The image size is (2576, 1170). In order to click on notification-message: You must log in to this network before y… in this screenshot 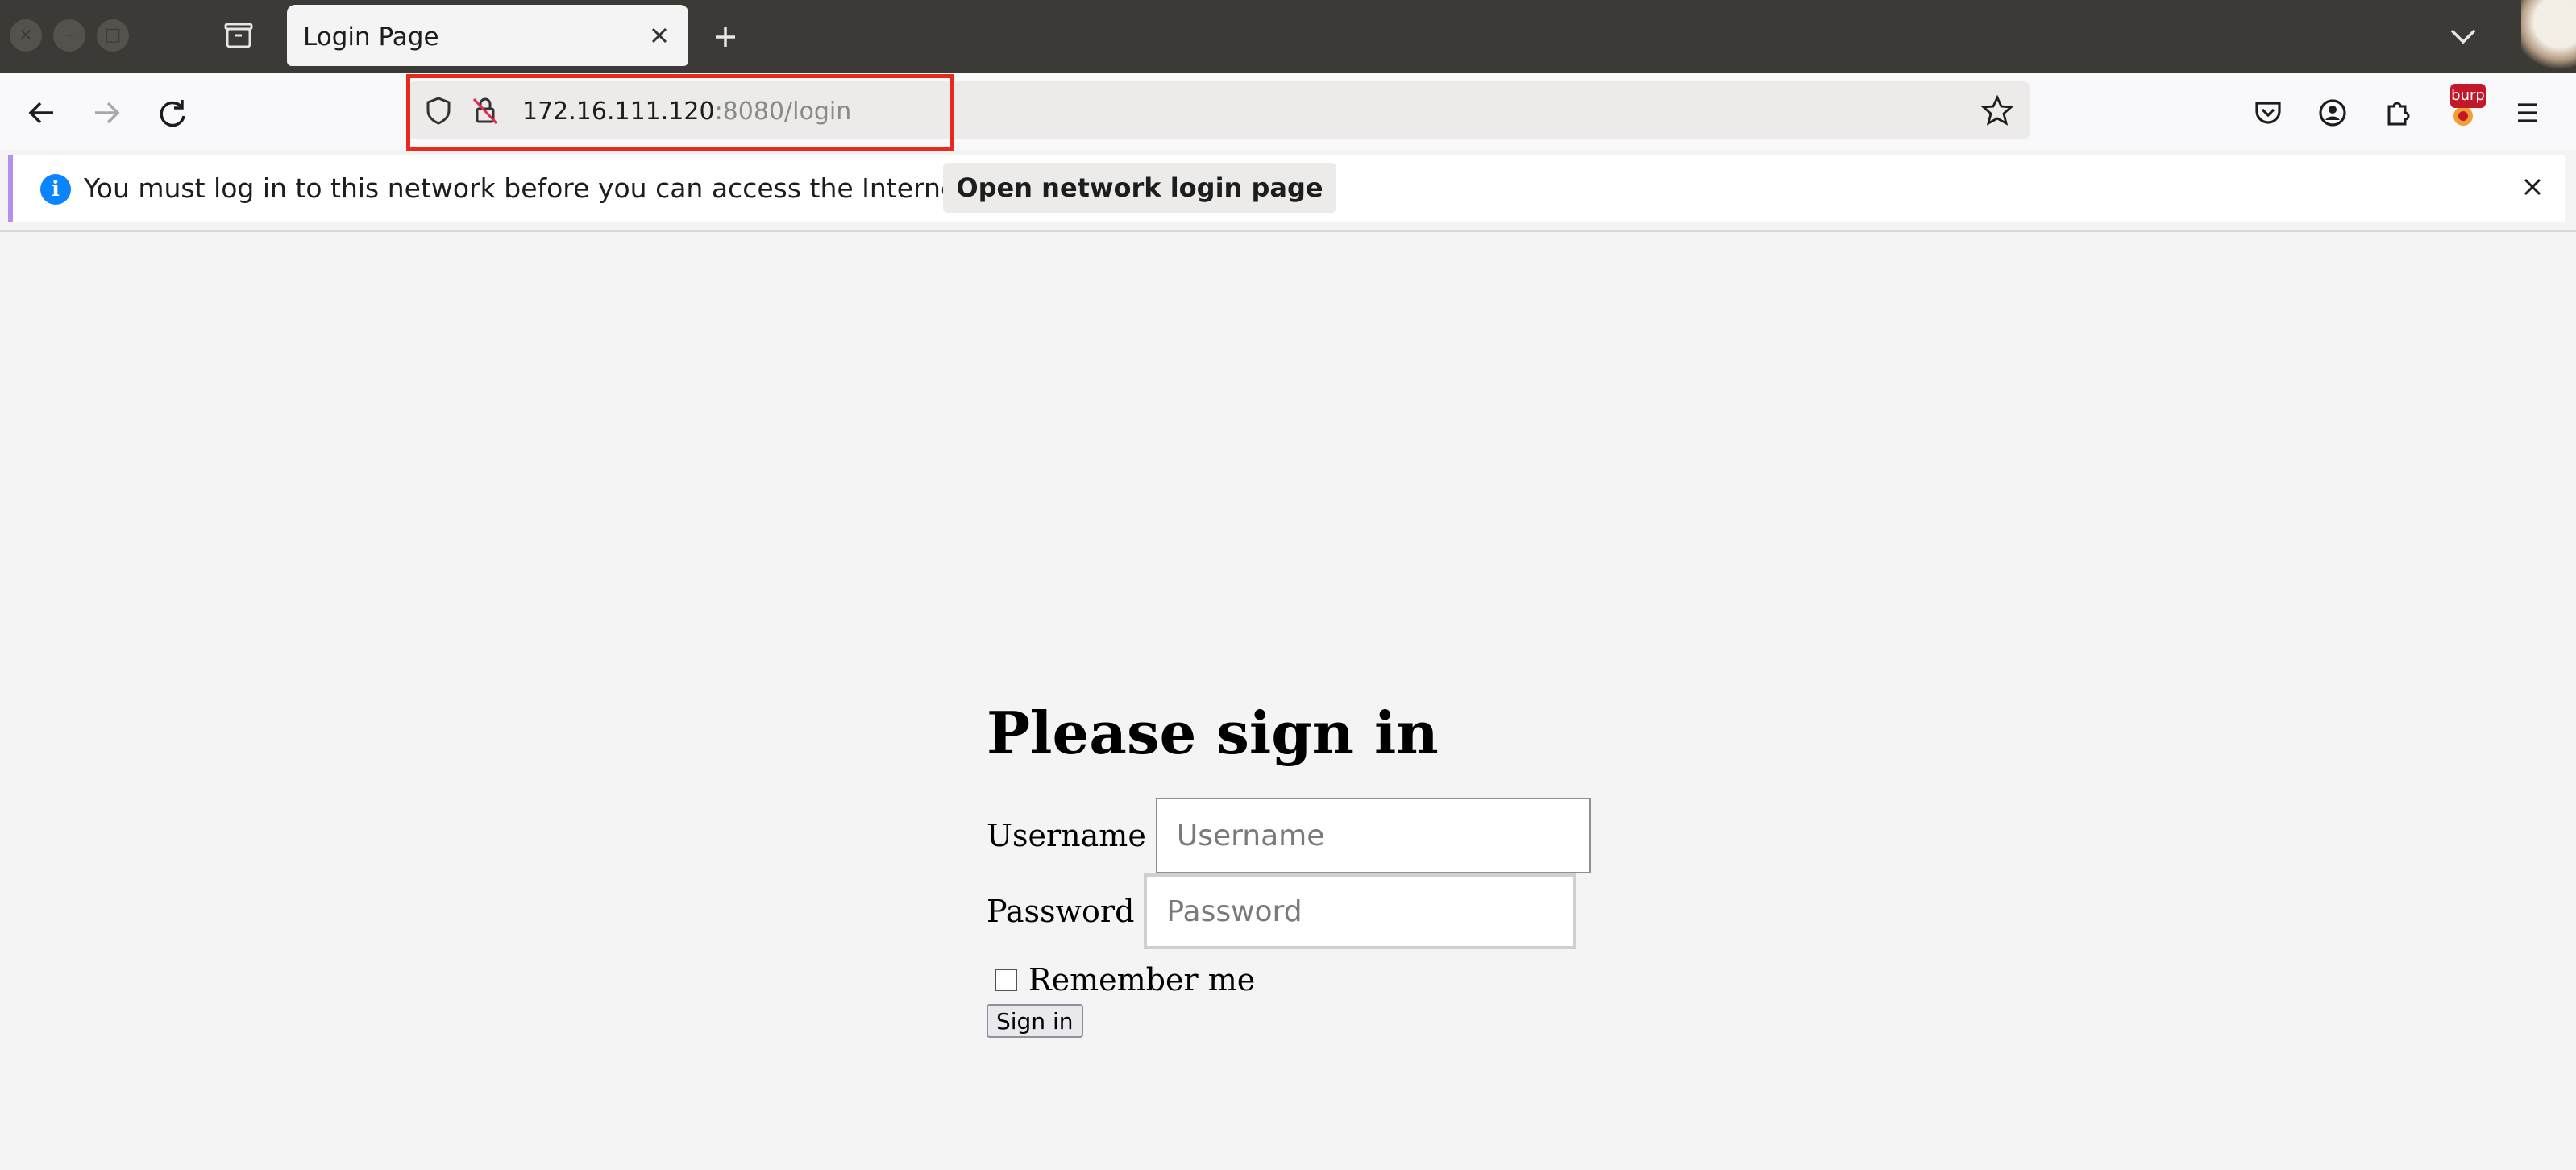, I will do `click(530, 188)`.